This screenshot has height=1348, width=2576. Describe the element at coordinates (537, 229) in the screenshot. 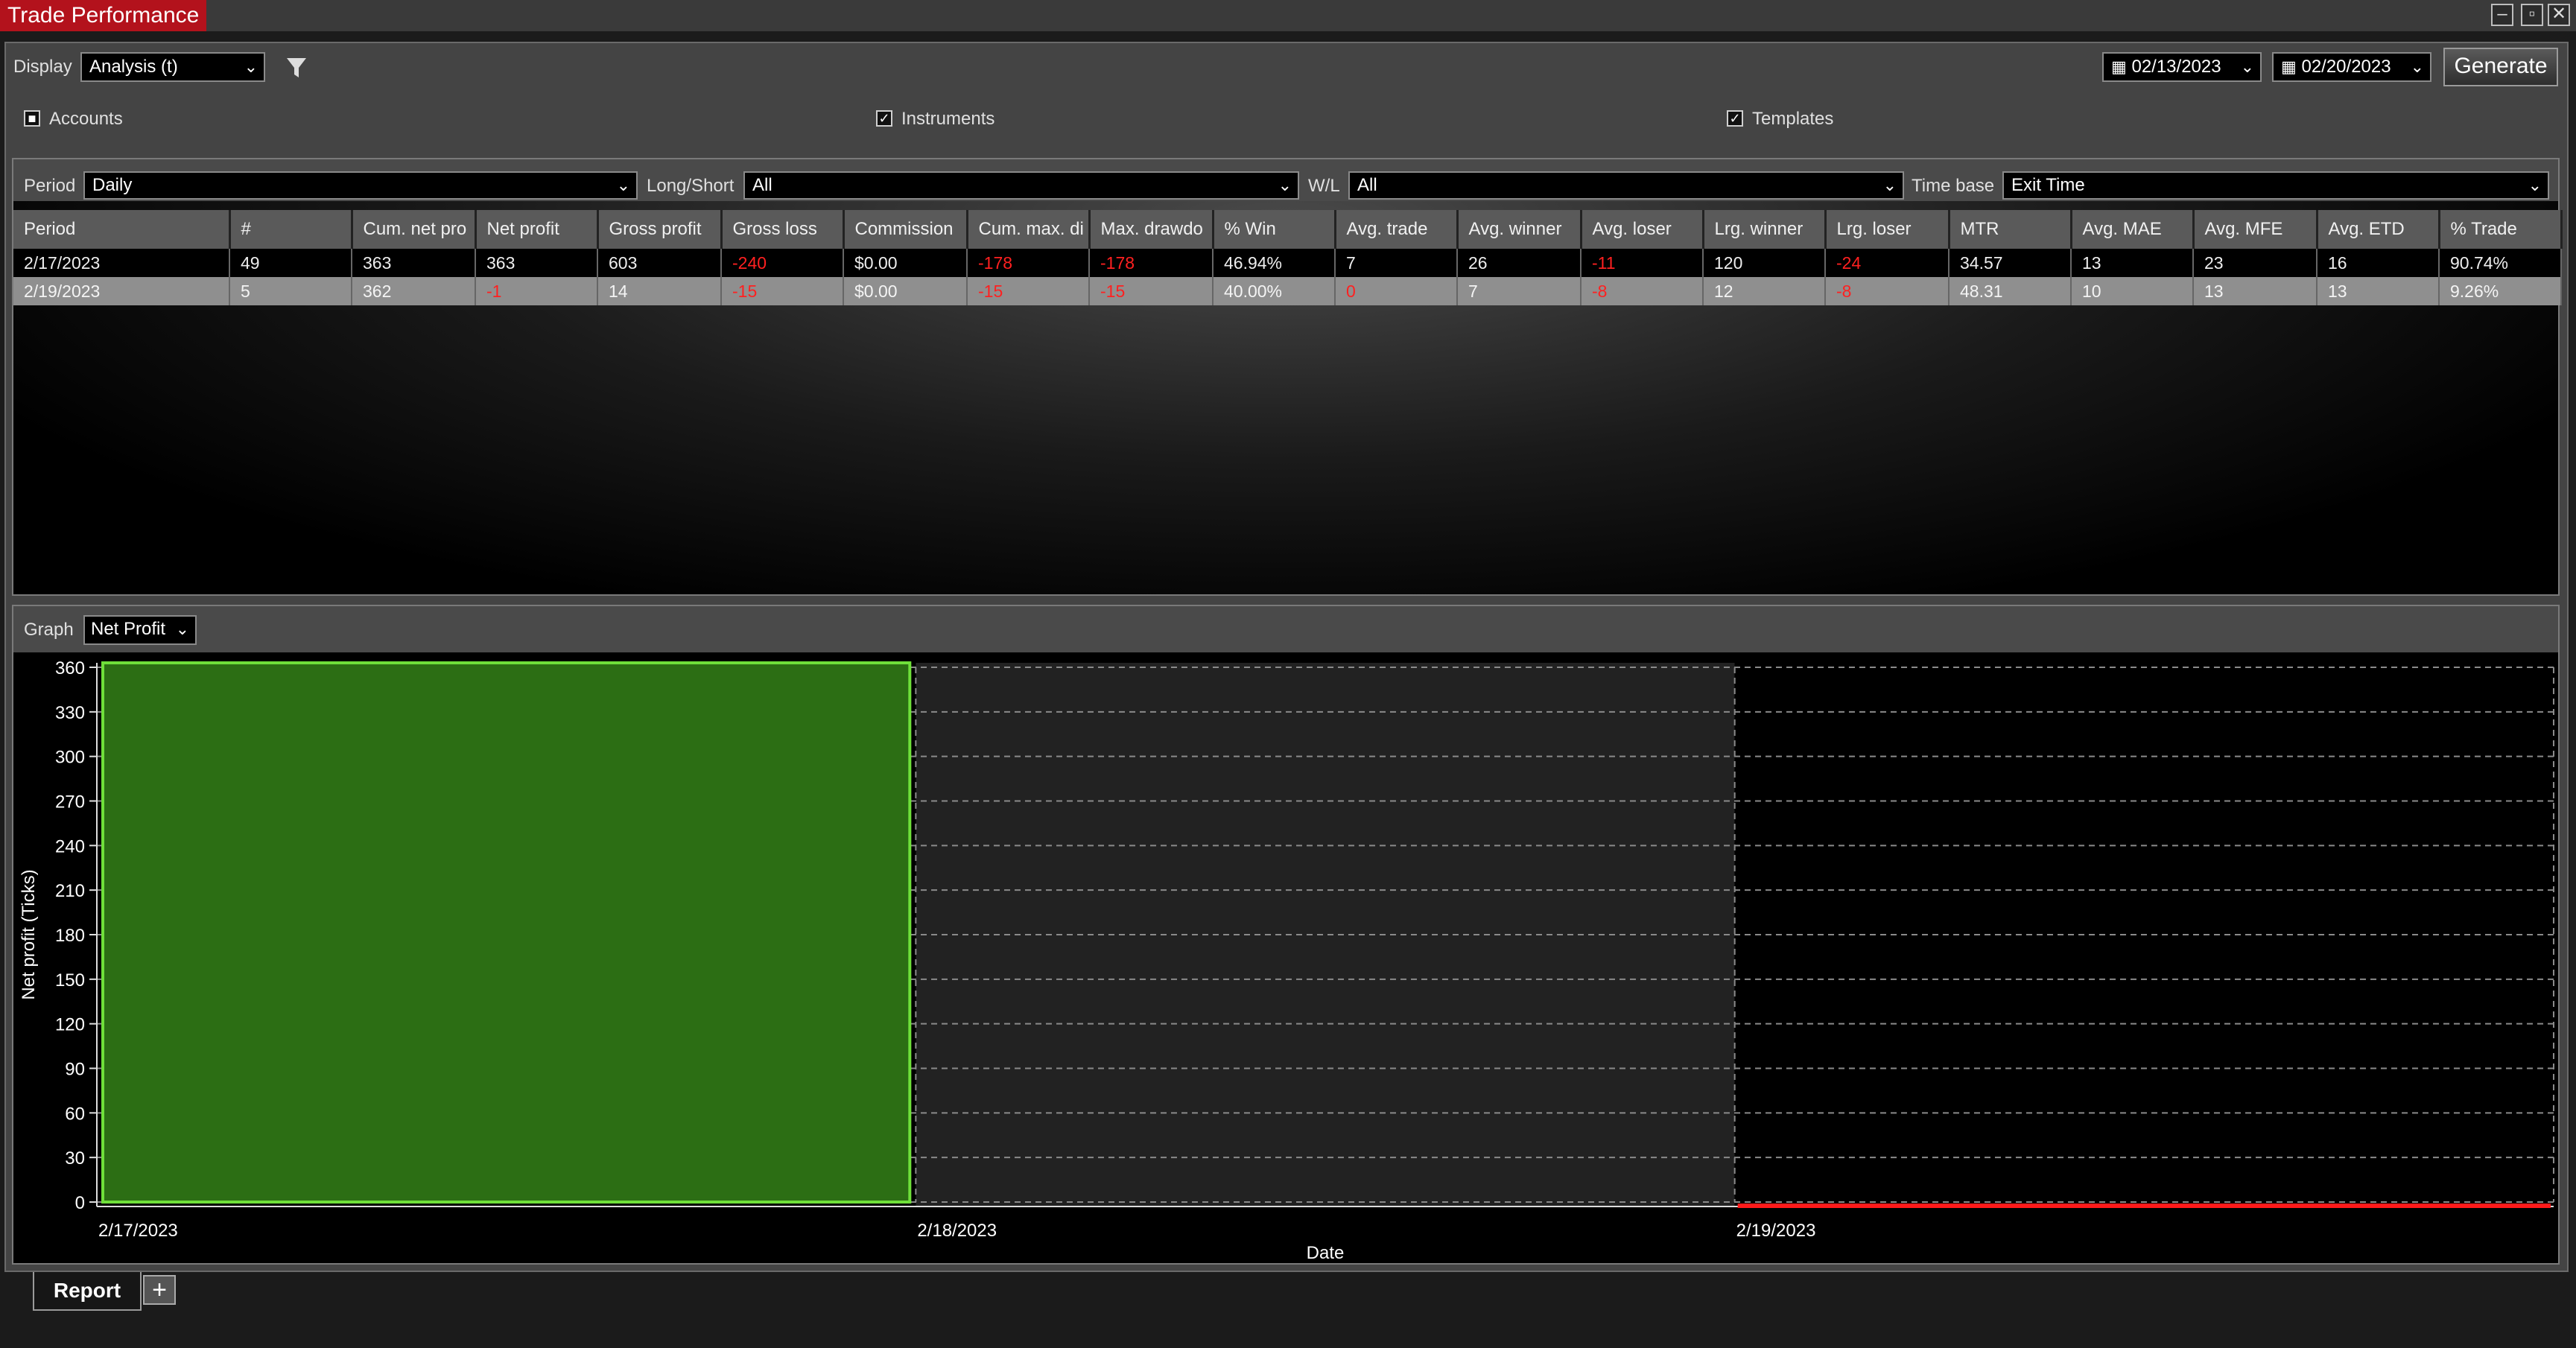

I see `column-header: Net profit` at that location.